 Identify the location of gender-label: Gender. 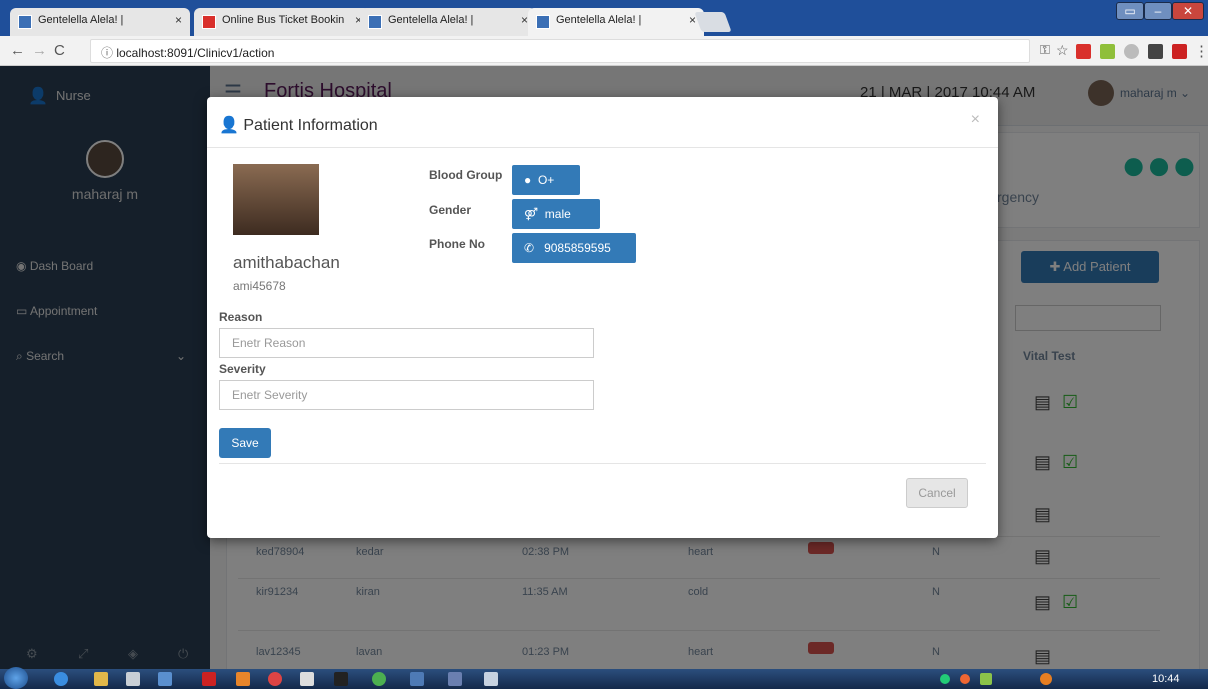
(450, 210).